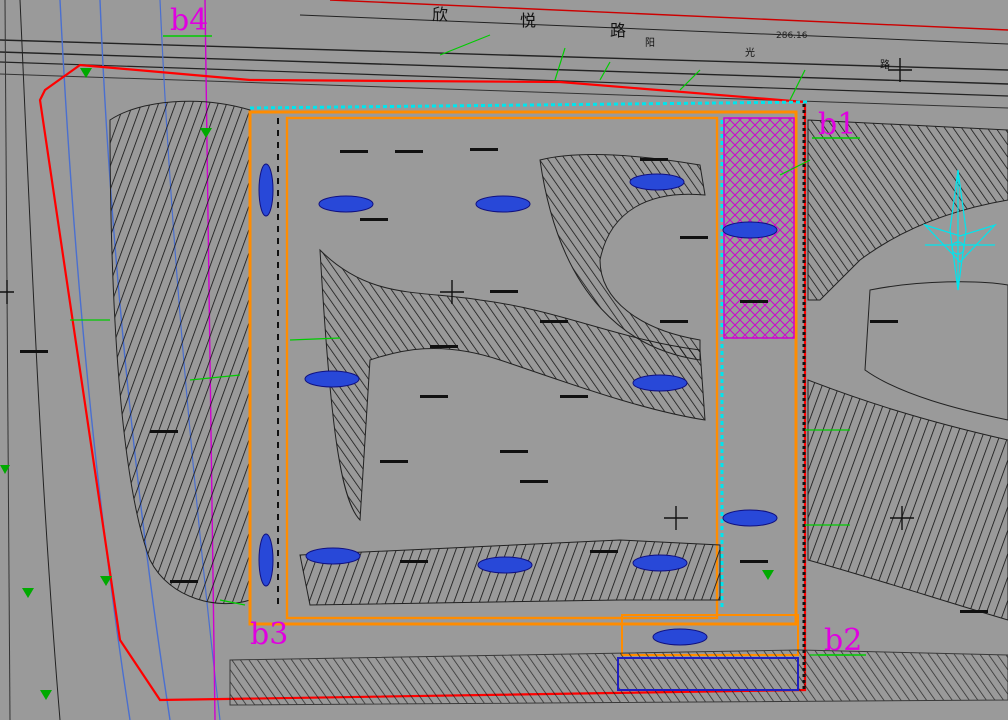 The width and height of the screenshot is (1008, 720). I want to click on side-char-3: 路, so click(885, 64).